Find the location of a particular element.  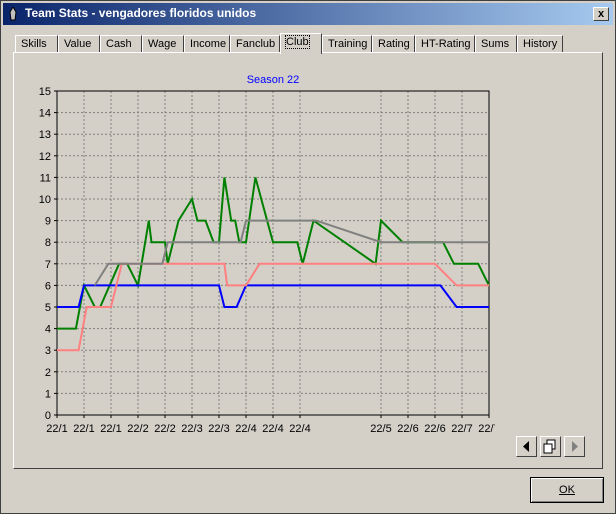

y-tick-label: 1 is located at coordinates (48, 394).